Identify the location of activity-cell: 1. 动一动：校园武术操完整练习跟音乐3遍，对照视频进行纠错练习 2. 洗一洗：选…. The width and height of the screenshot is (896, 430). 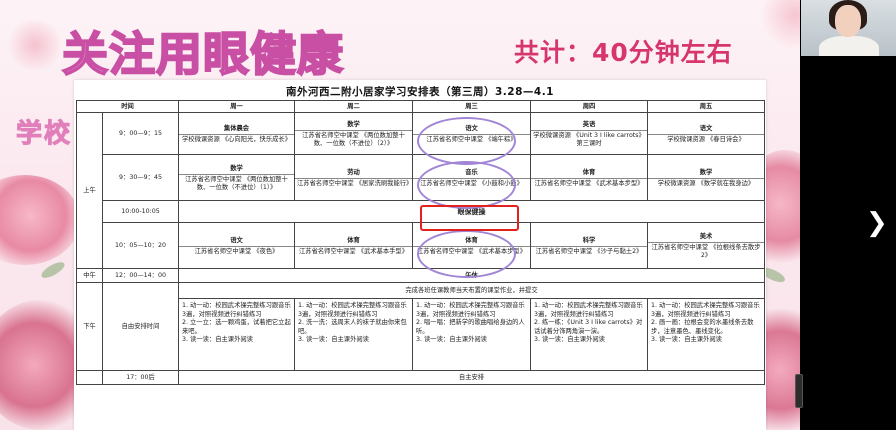
(353, 334).